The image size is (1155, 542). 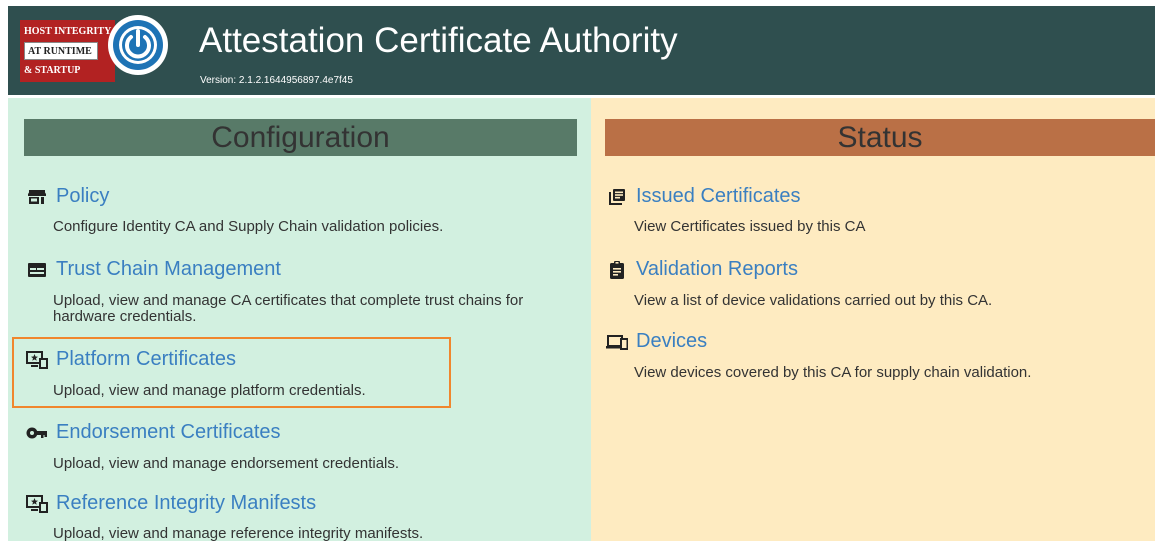 I want to click on trust-chain-link: Trust Chain Management, so click(x=153, y=269).